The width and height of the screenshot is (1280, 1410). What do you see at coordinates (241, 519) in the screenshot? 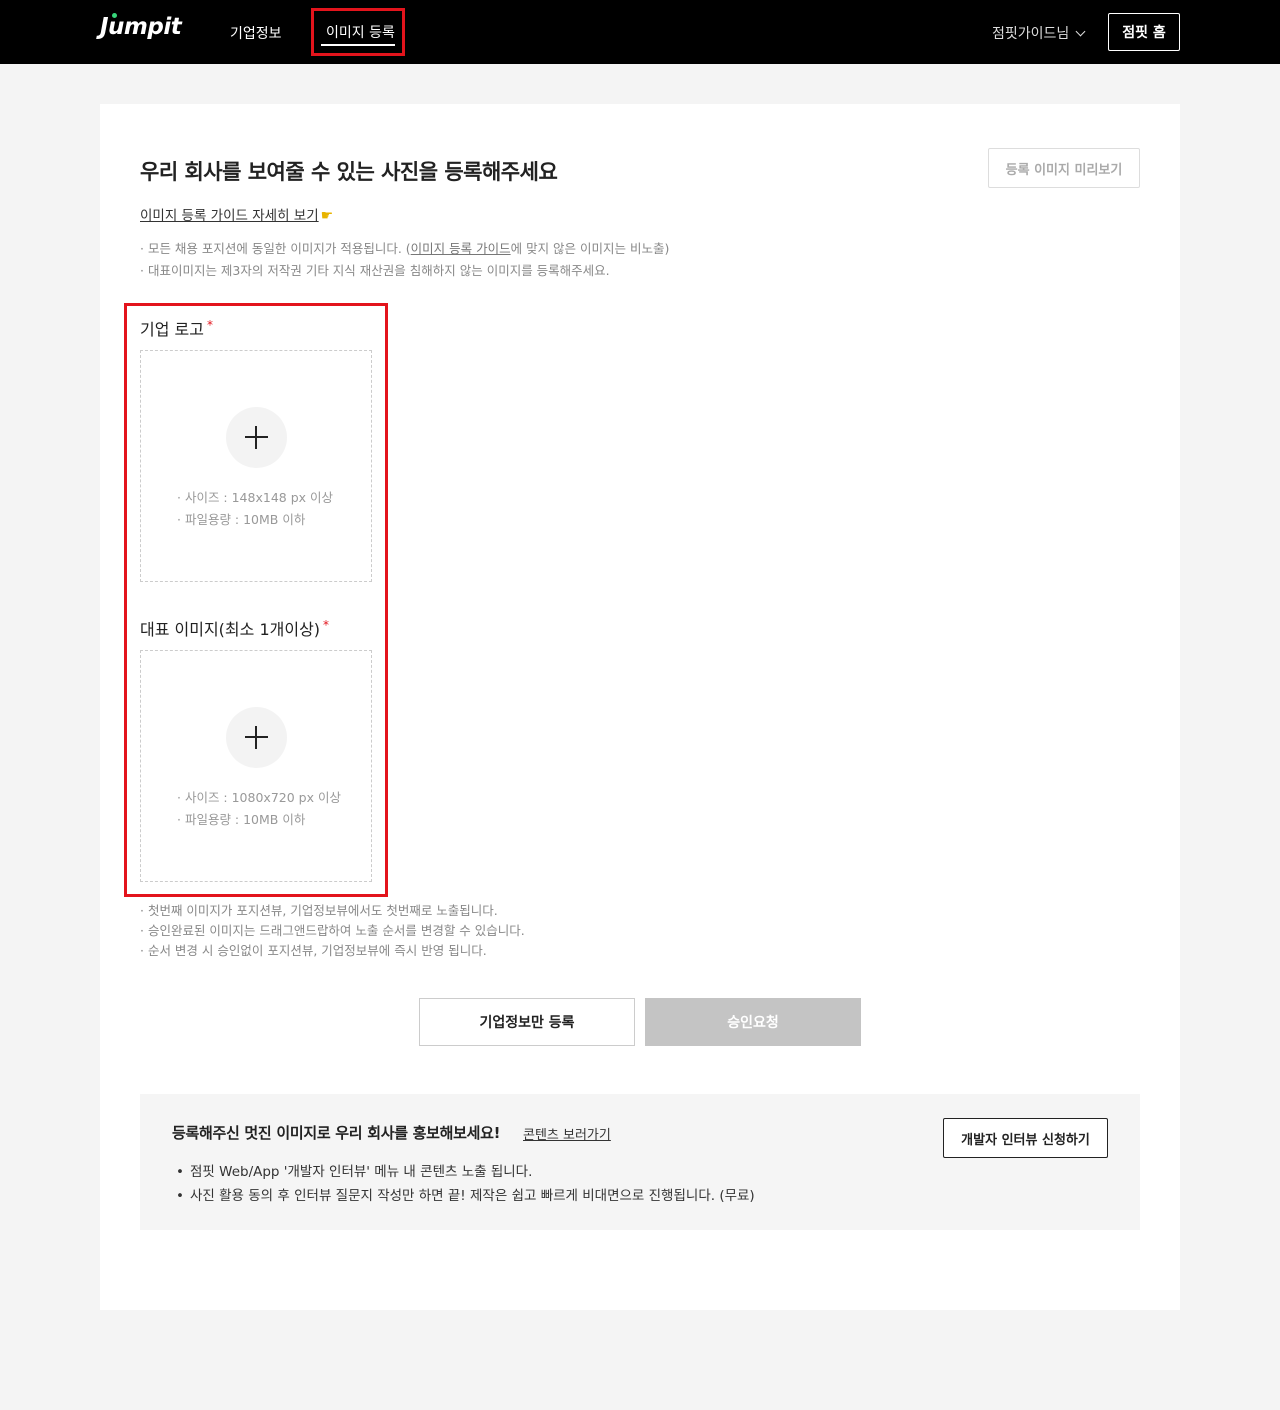
I see `logo-spec-file: · 파일용량 : 10MB 이하` at bounding box center [241, 519].